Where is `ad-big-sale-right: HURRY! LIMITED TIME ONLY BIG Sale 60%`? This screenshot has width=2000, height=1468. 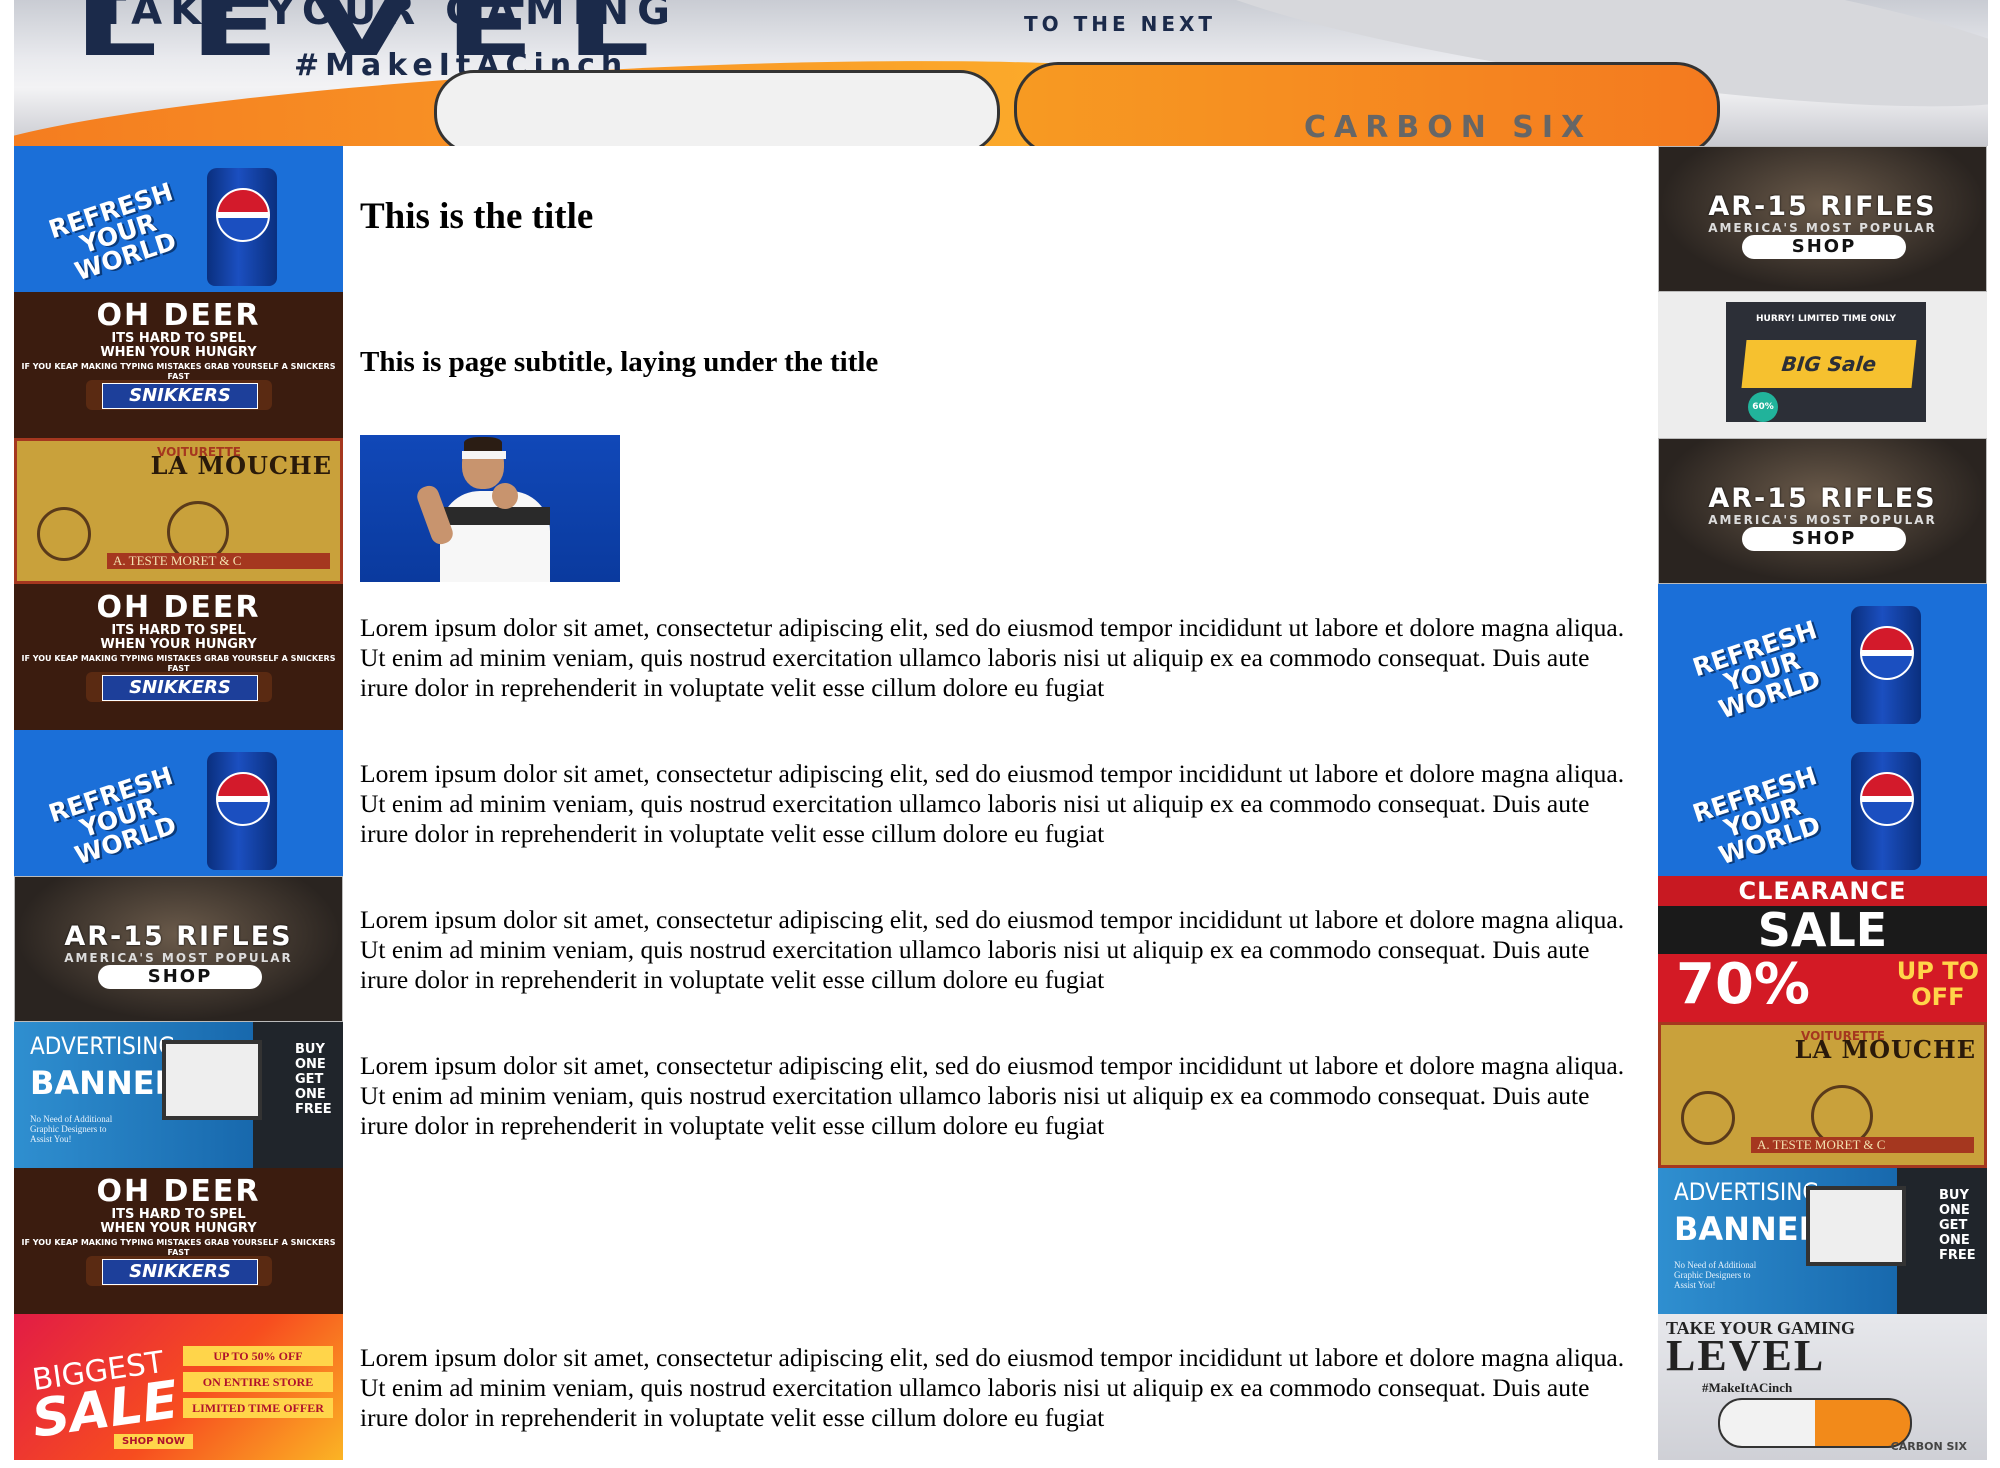 ad-big-sale-right: HURRY! LIMITED TIME ONLY BIG Sale 60% is located at coordinates (1822, 365).